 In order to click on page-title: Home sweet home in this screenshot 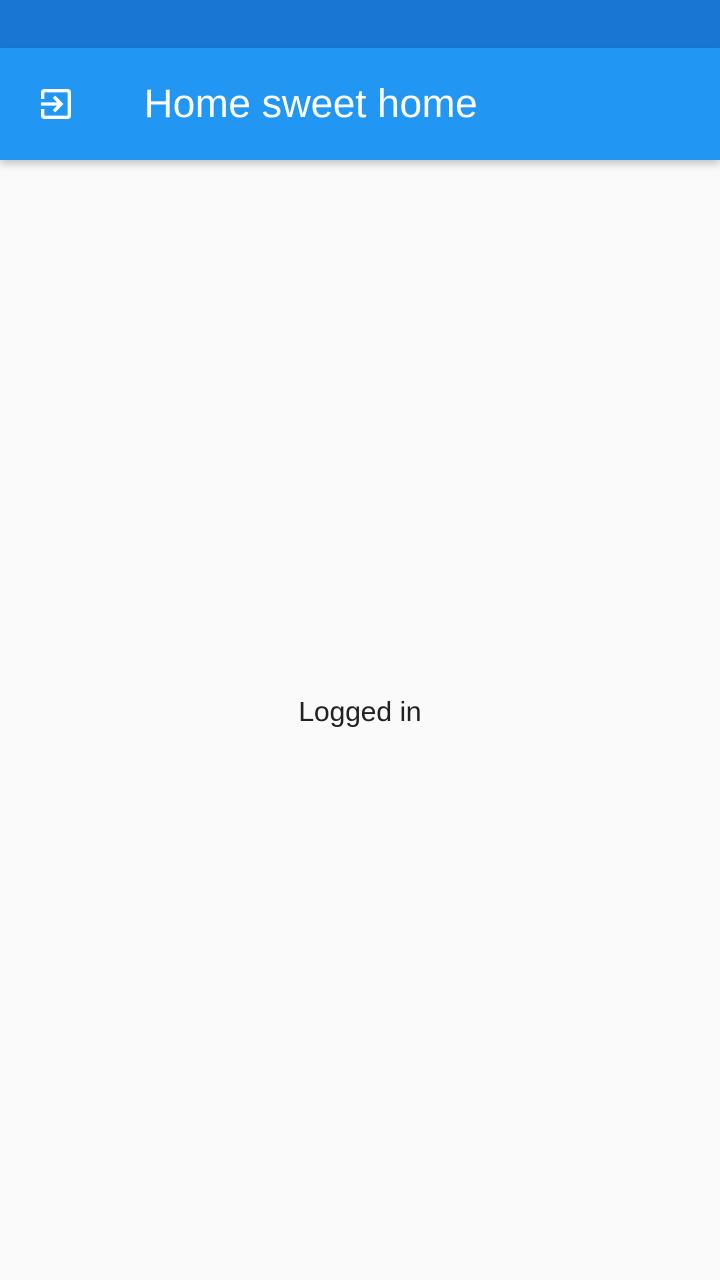, I will do `click(311, 104)`.